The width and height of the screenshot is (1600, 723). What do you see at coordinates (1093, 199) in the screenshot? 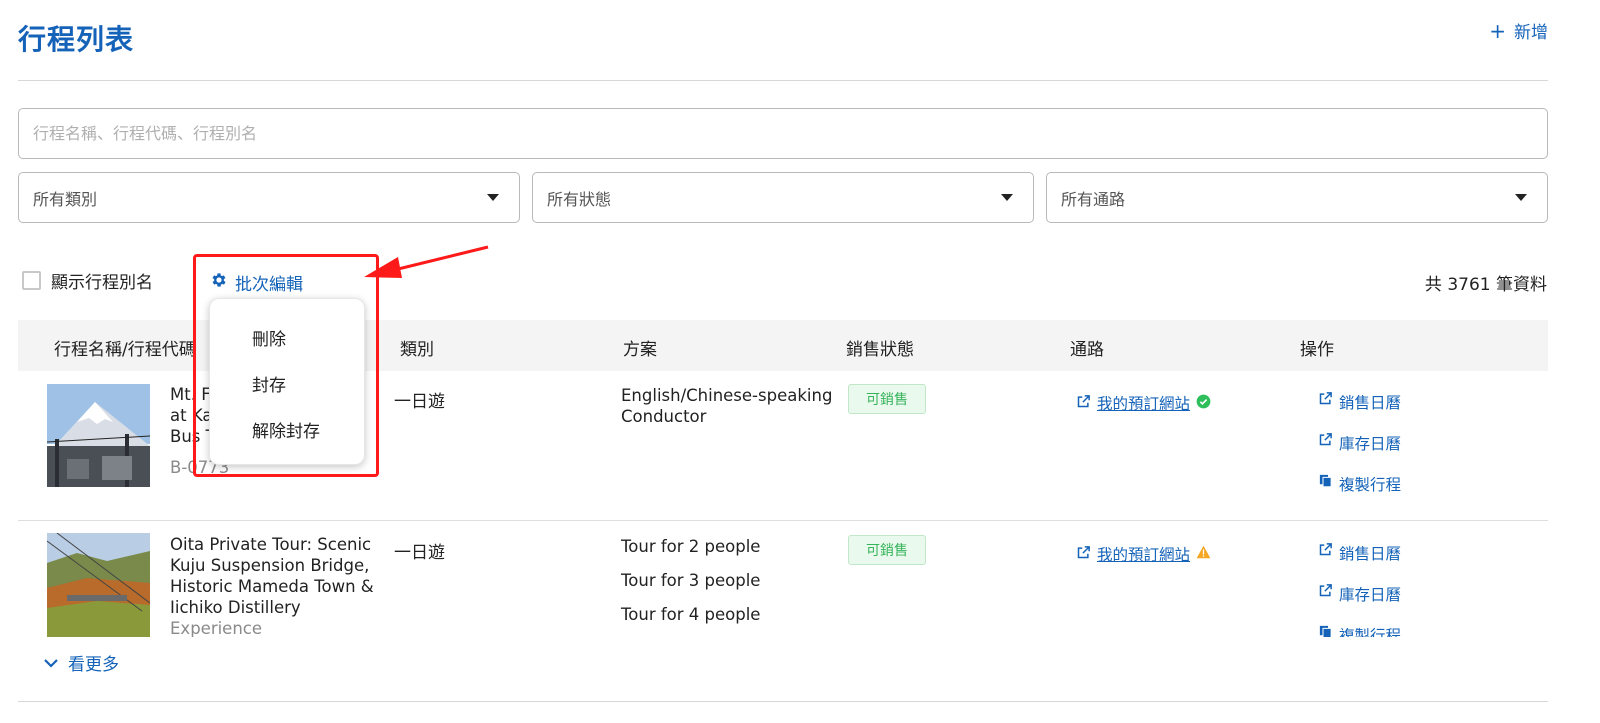
I see `channel-filter-value: 所有通路` at bounding box center [1093, 199].